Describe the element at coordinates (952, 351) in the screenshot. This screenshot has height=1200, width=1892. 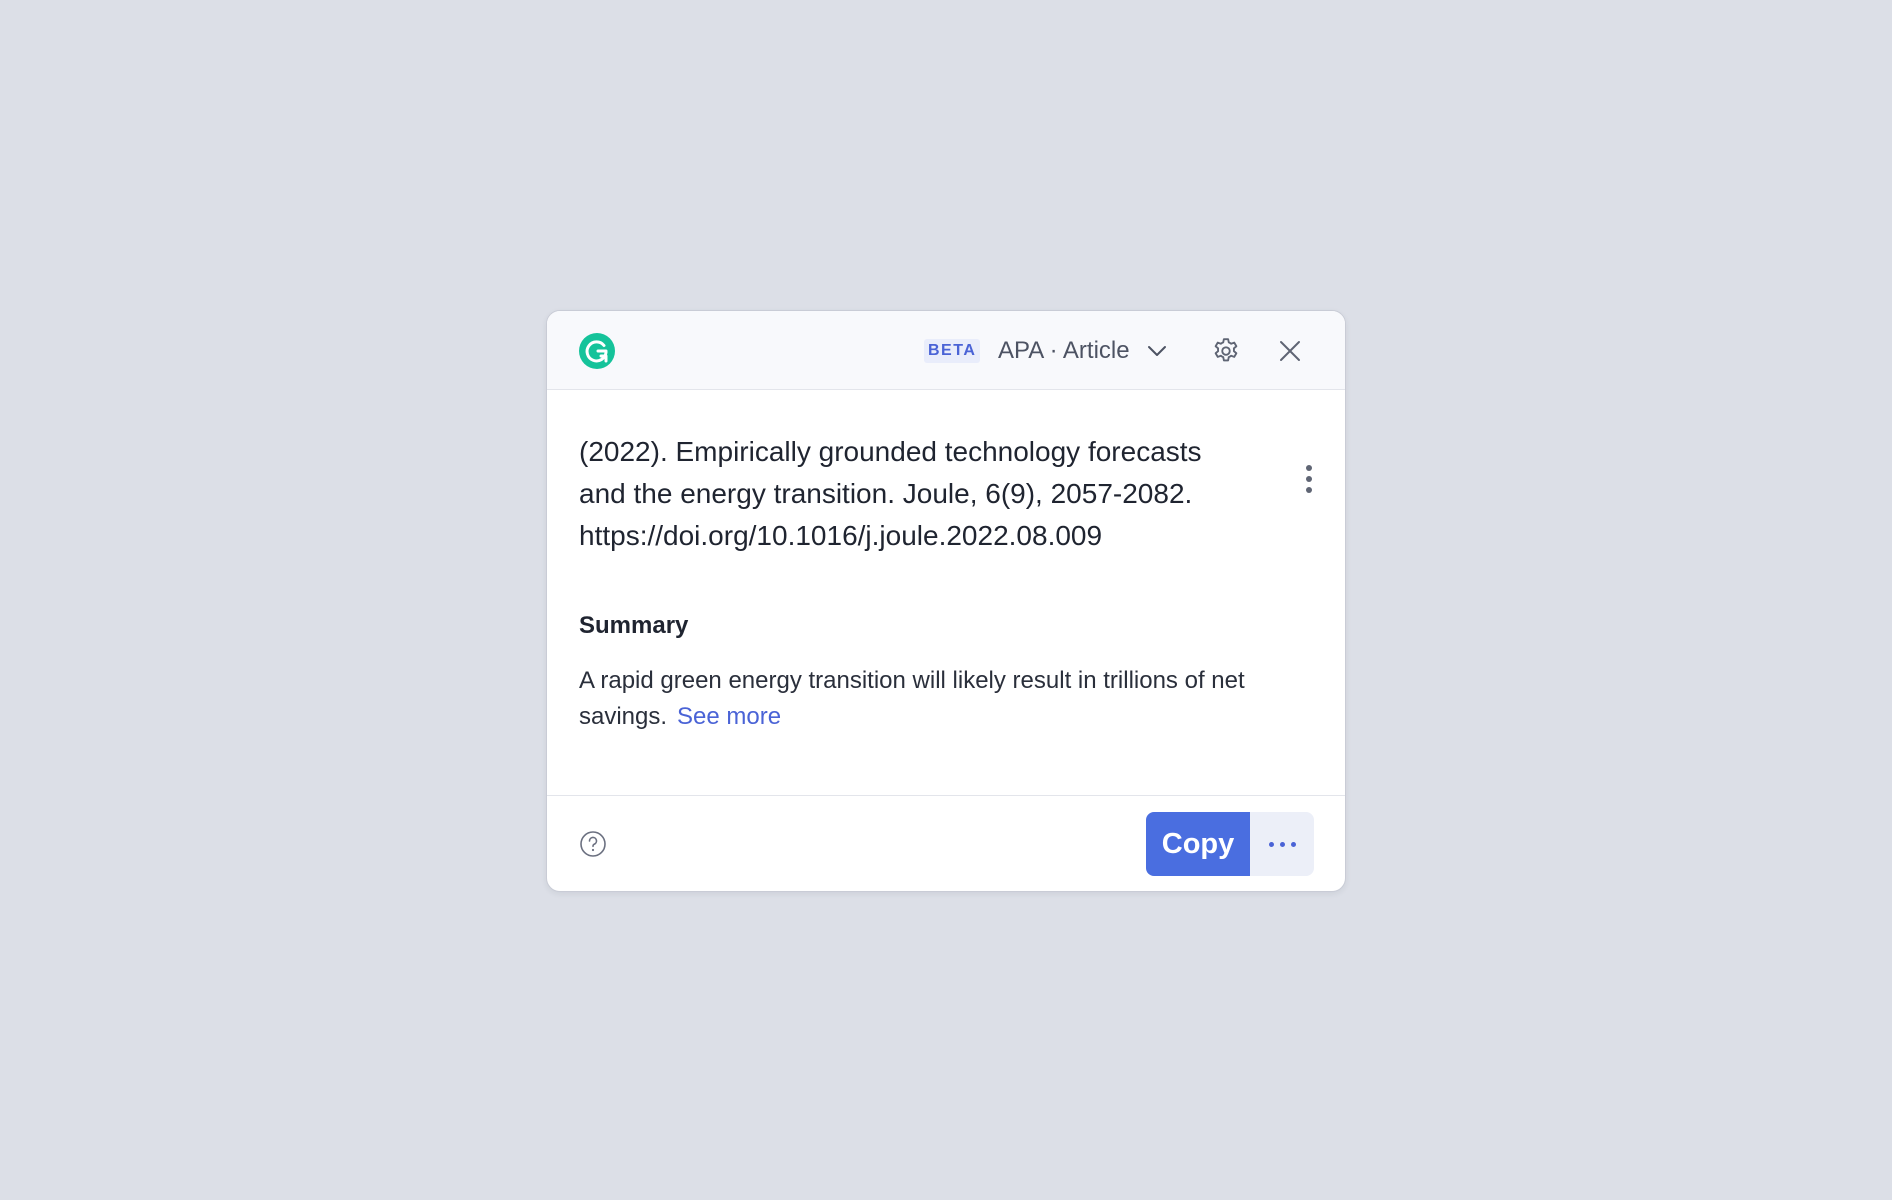
I see `beta-badge: BETA` at that location.